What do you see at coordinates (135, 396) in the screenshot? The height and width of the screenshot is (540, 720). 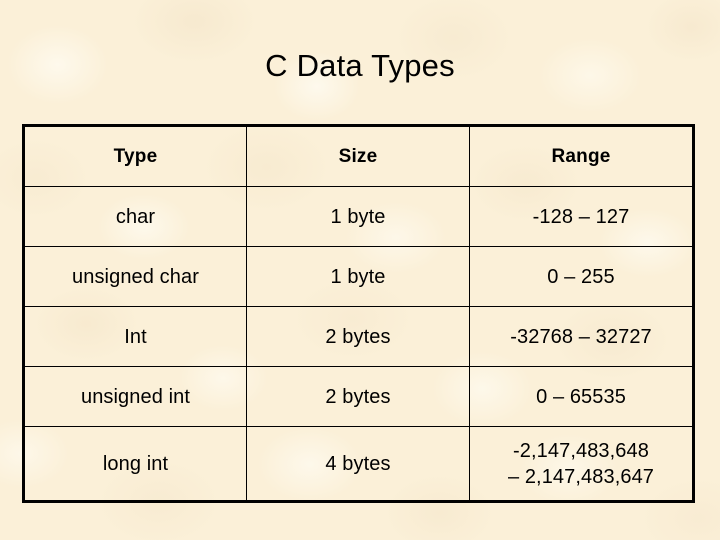 I see `cell-type: unsigned int` at bounding box center [135, 396].